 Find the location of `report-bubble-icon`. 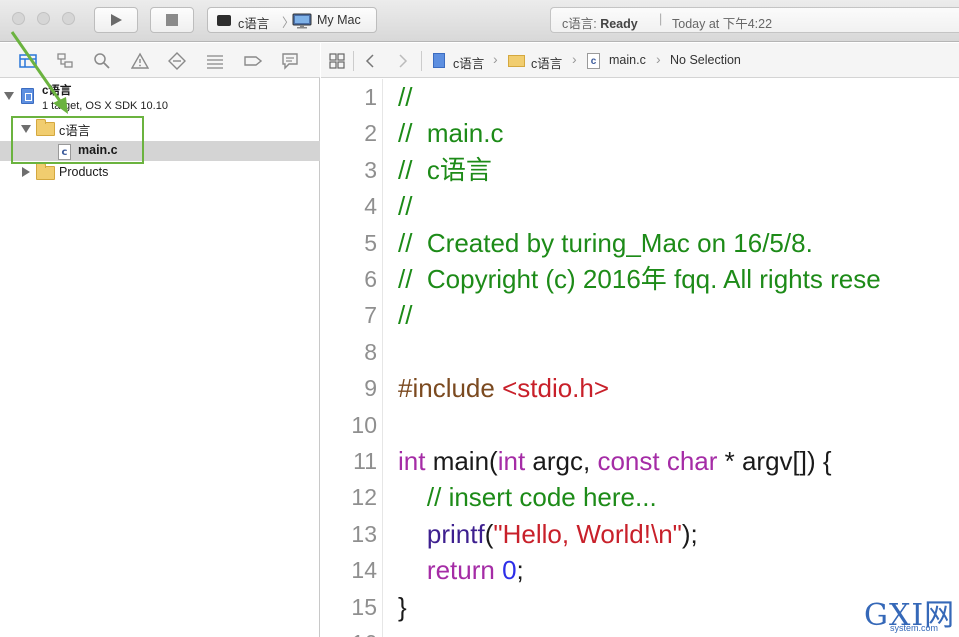

report-bubble-icon is located at coordinates (290, 61).